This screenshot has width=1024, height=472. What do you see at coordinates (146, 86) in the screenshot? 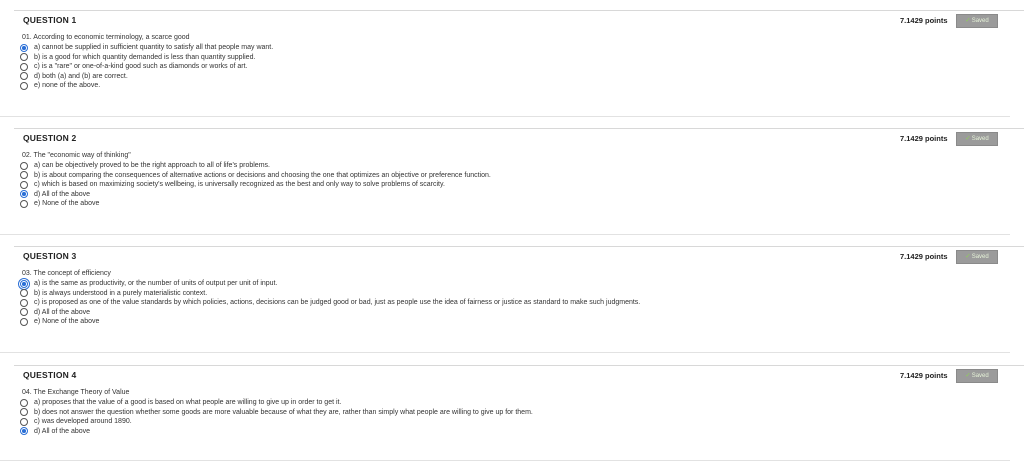
I see `answer-option-e: e) none of the above.` at bounding box center [146, 86].